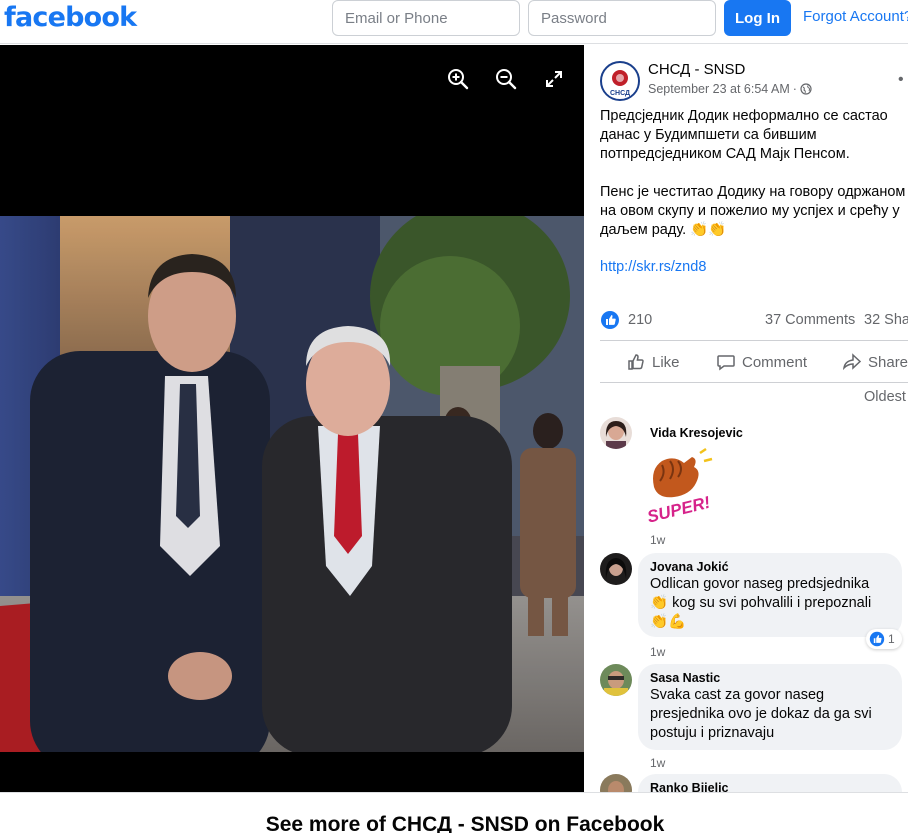 This screenshot has width=908, height=833. What do you see at coordinates (761, 603) in the screenshot?
I see `comment-text: 👏 kog su svi pohvalili i prepoznali` at bounding box center [761, 603].